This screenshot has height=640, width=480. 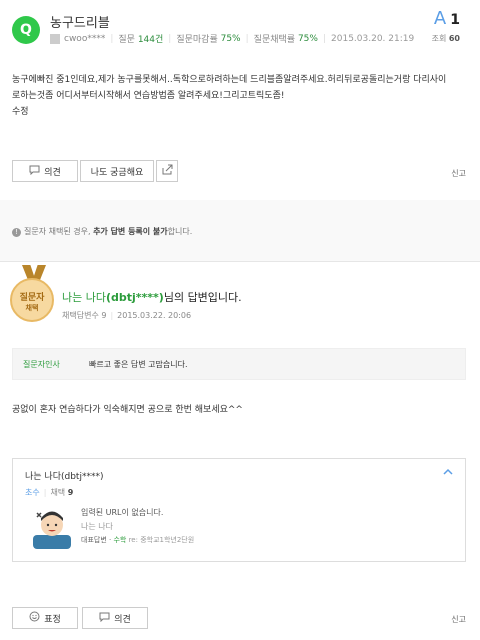 I want to click on card-level: 초수, so click(x=32, y=492).